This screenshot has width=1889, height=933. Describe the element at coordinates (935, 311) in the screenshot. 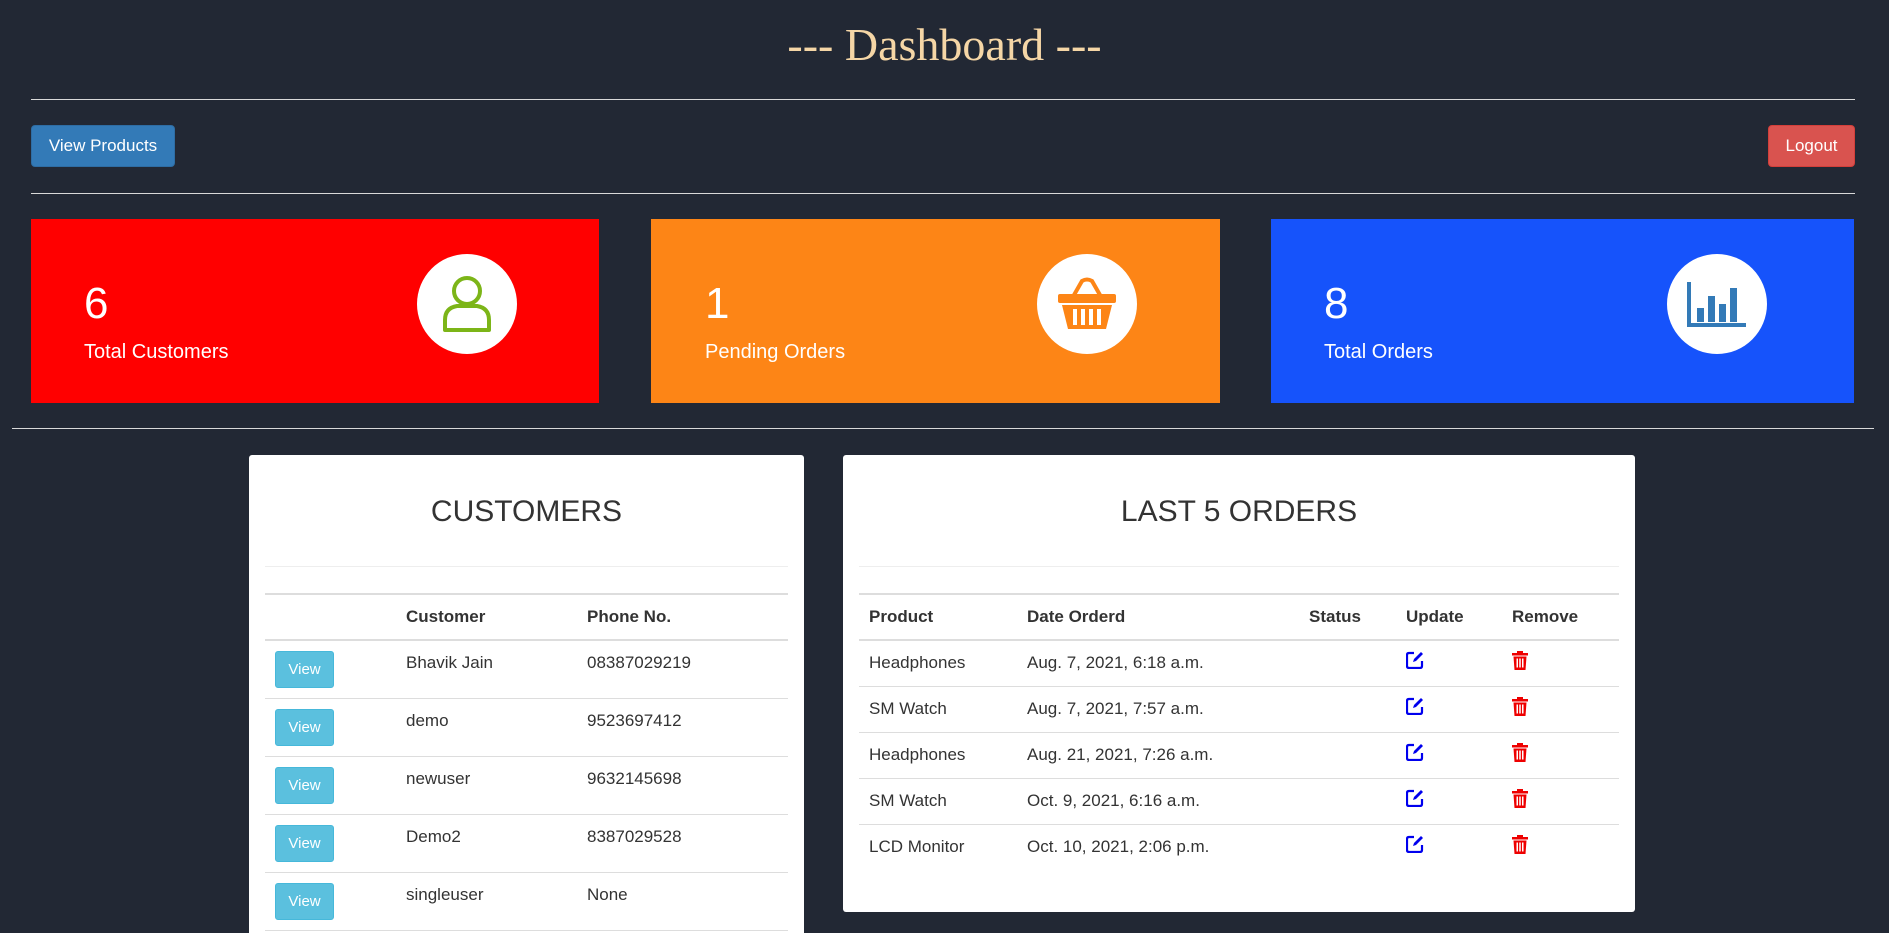

I see `stat-card-pending-orders: 1 Pending Orders` at that location.